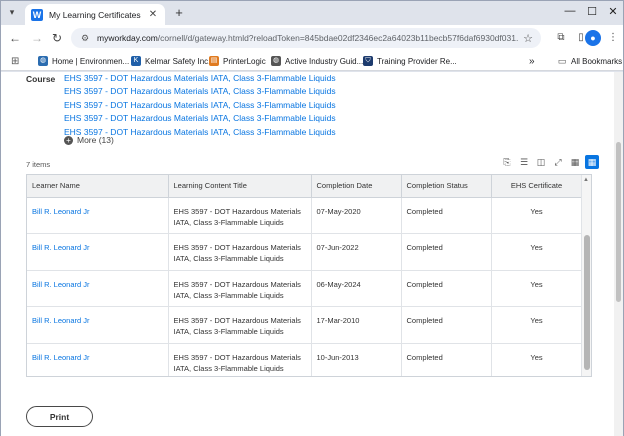 This screenshot has height=436, width=624. What do you see at coordinates (507, 162) in the screenshot?
I see `export-excel-icon: ⎘` at bounding box center [507, 162].